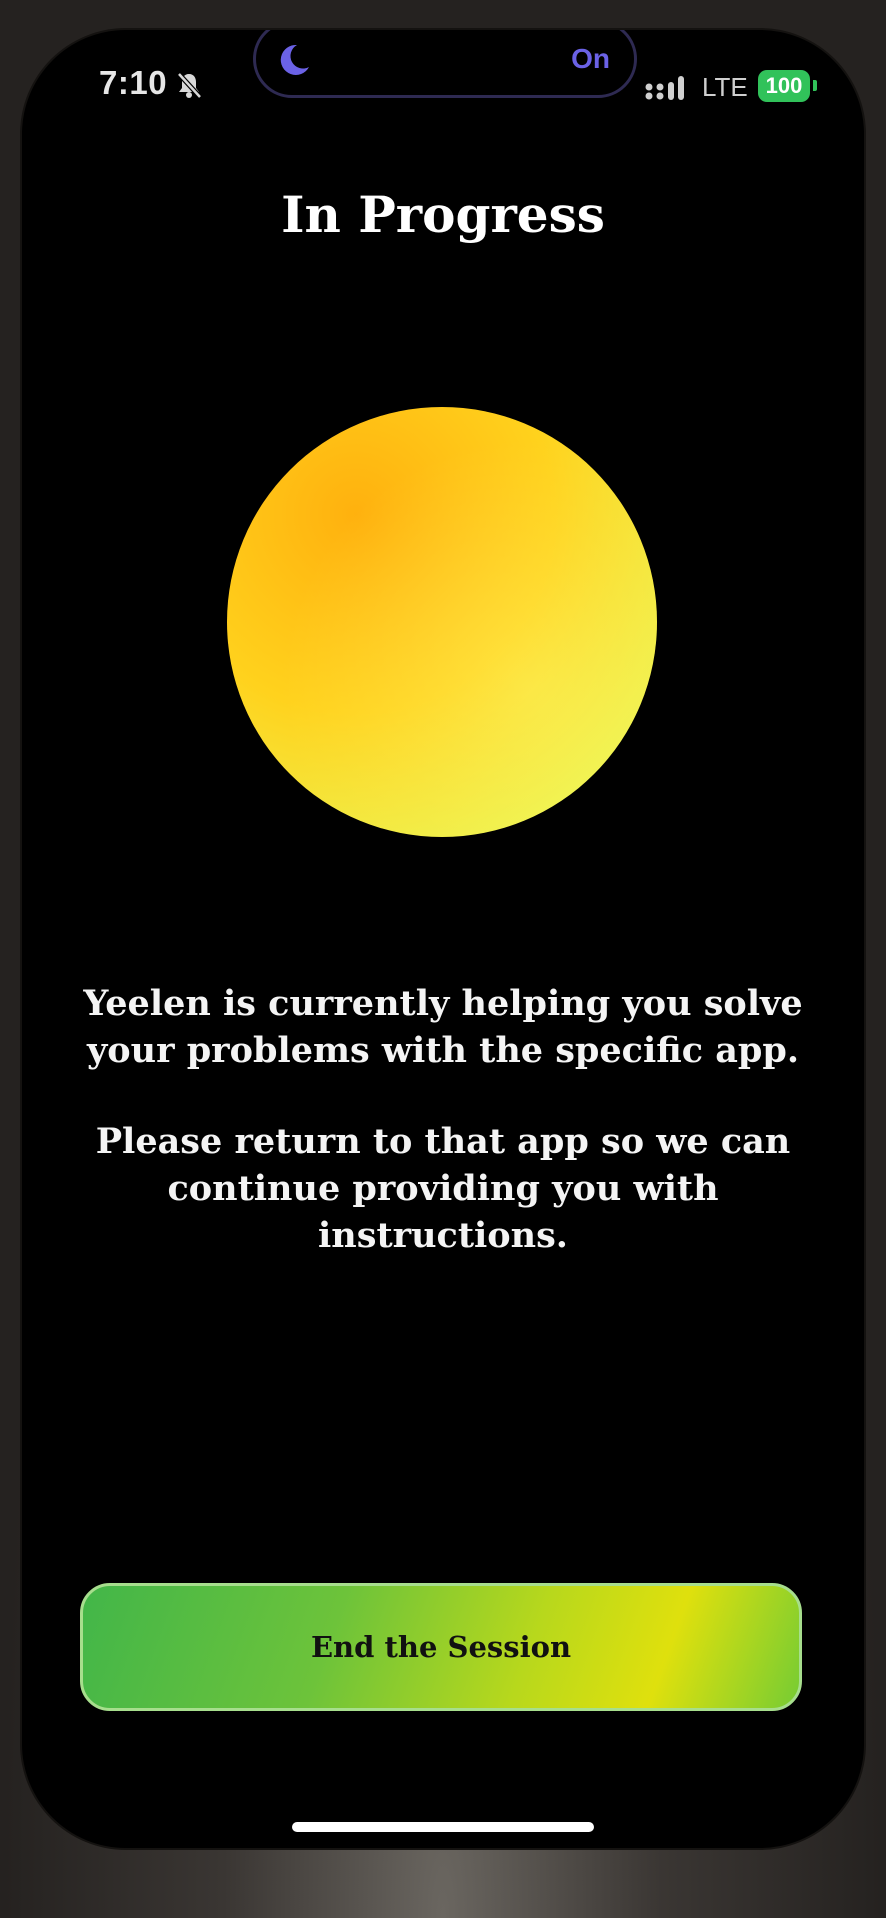 The width and height of the screenshot is (886, 1918). What do you see at coordinates (784, 86) in the screenshot?
I see `battery-indicator: 100` at bounding box center [784, 86].